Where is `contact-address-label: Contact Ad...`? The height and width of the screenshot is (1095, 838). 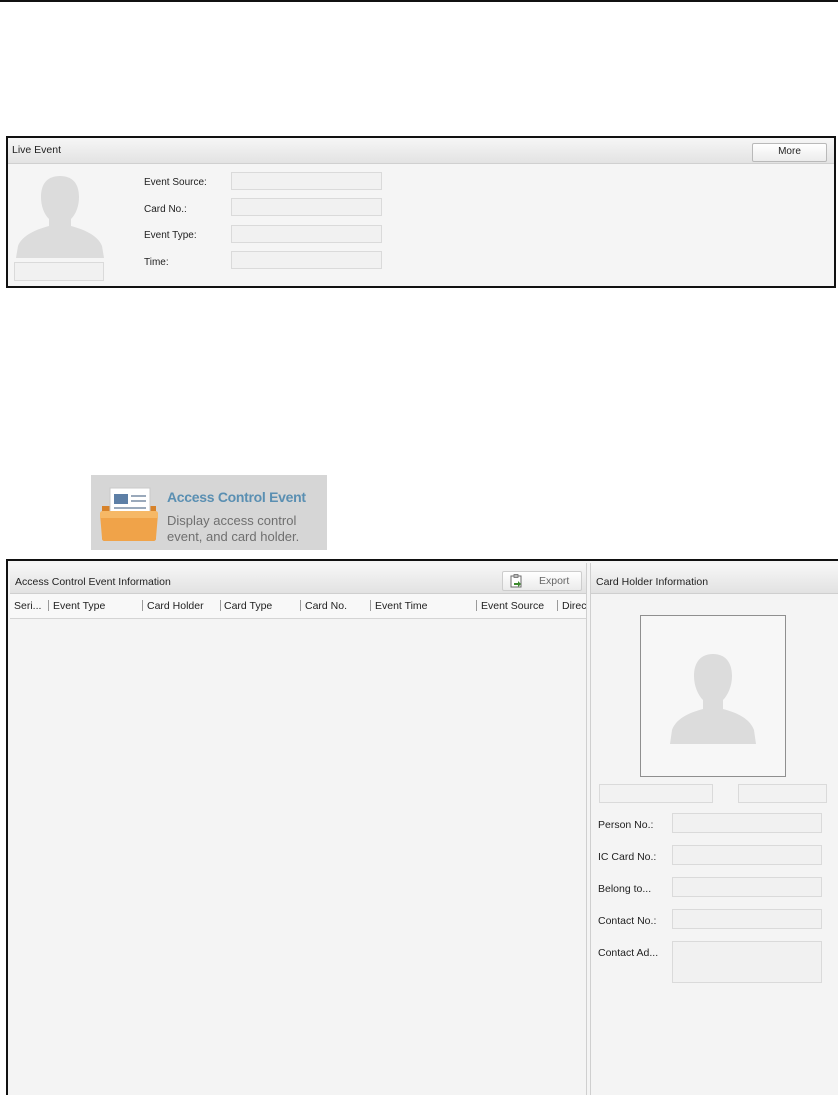 contact-address-label: Contact Ad... is located at coordinates (628, 953).